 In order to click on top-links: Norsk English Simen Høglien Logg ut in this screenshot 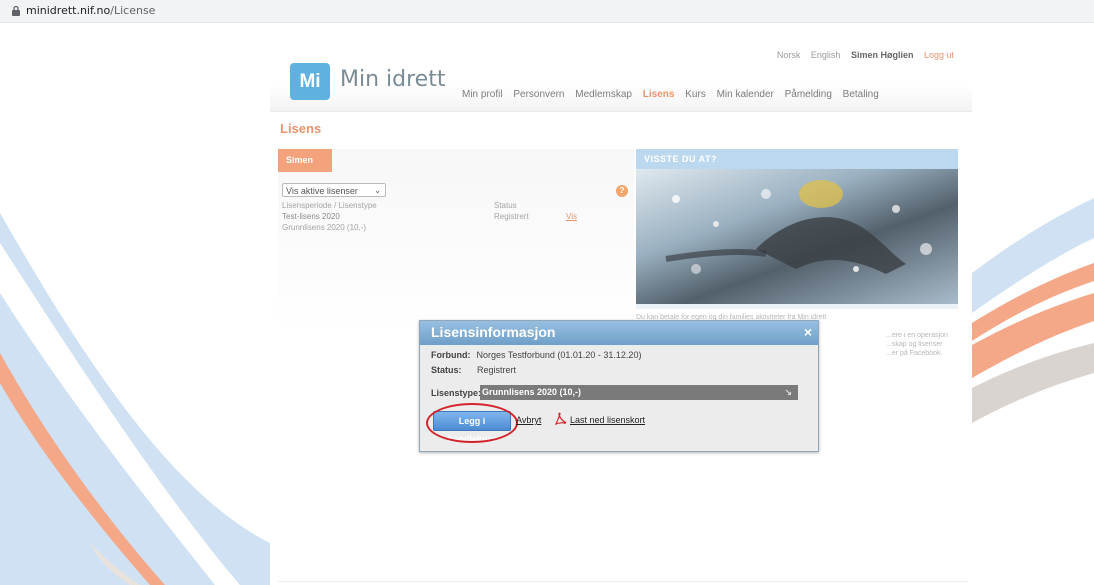, I will do `click(861, 55)`.